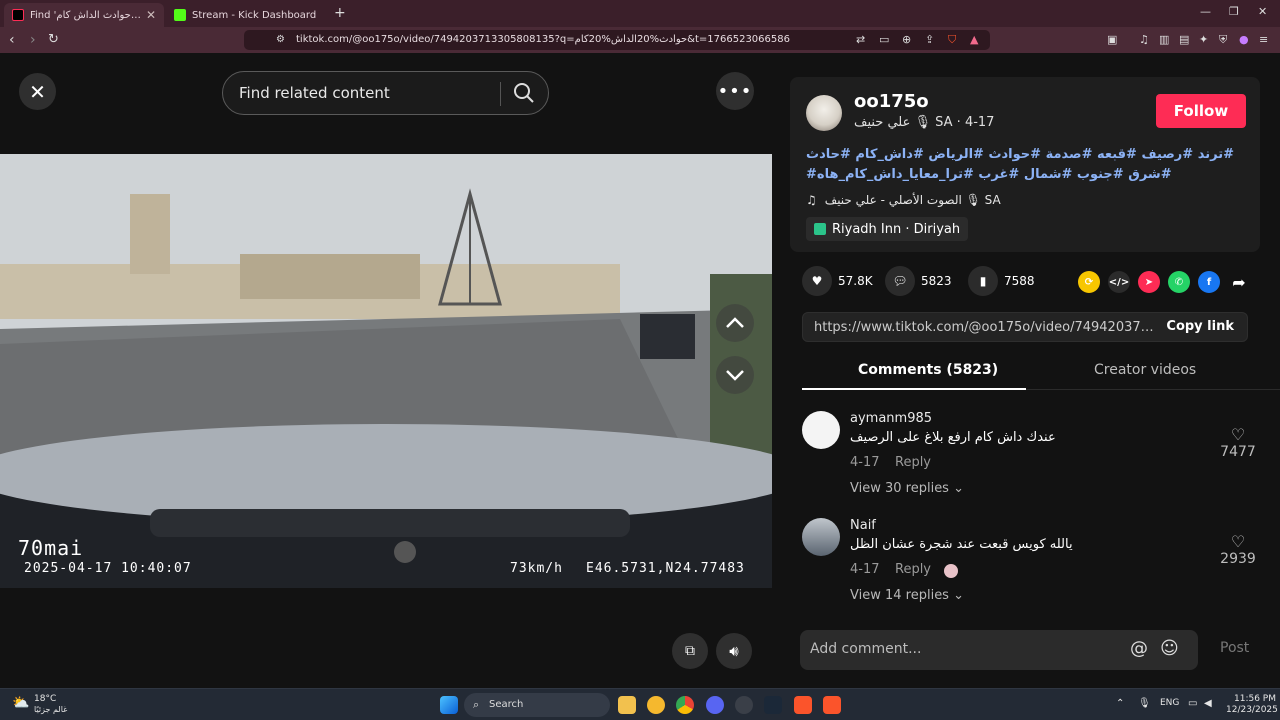 The height and width of the screenshot is (720, 1280). Describe the element at coordinates (1252, 710) in the screenshot. I see `clock-date: 12/23/2025` at that location.